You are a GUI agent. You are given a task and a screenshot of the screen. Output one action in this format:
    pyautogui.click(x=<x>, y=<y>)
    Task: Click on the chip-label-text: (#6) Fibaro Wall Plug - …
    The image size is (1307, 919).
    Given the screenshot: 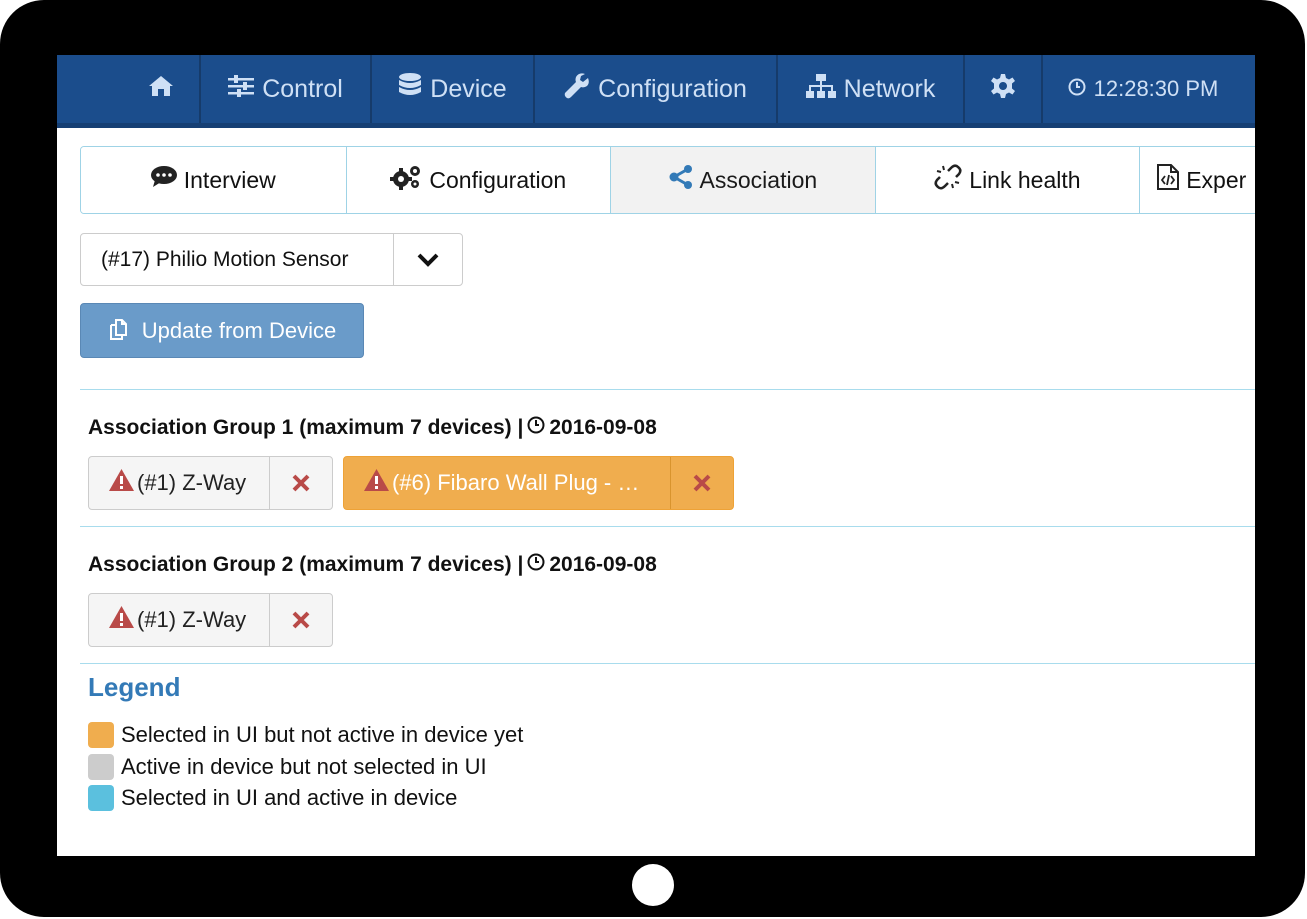 What is the action you would take?
    pyautogui.click(x=516, y=482)
    